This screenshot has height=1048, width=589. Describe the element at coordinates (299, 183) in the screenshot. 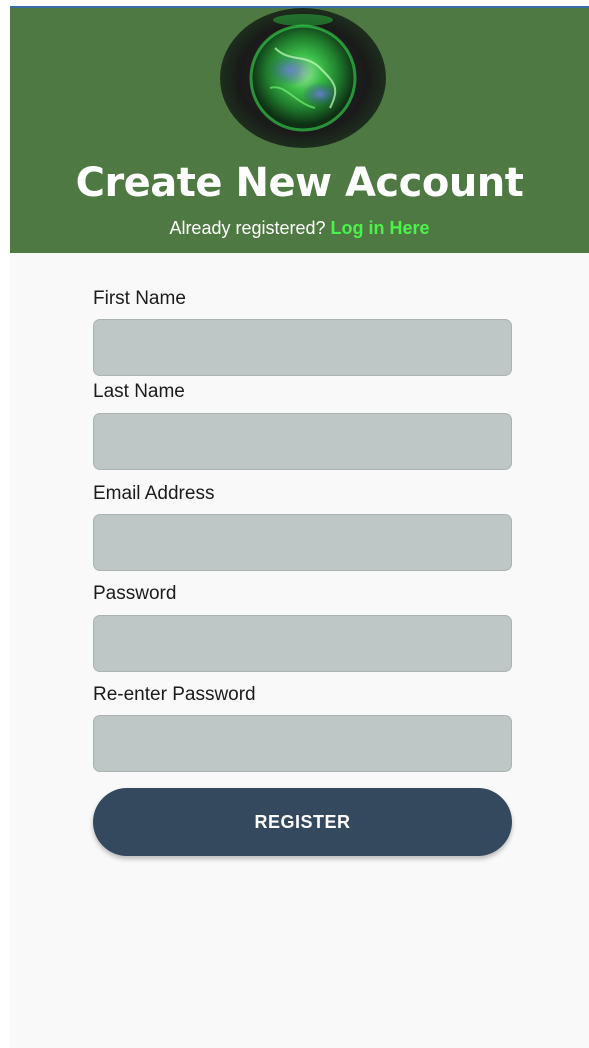

I see `page-title: Create New Account` at that location.